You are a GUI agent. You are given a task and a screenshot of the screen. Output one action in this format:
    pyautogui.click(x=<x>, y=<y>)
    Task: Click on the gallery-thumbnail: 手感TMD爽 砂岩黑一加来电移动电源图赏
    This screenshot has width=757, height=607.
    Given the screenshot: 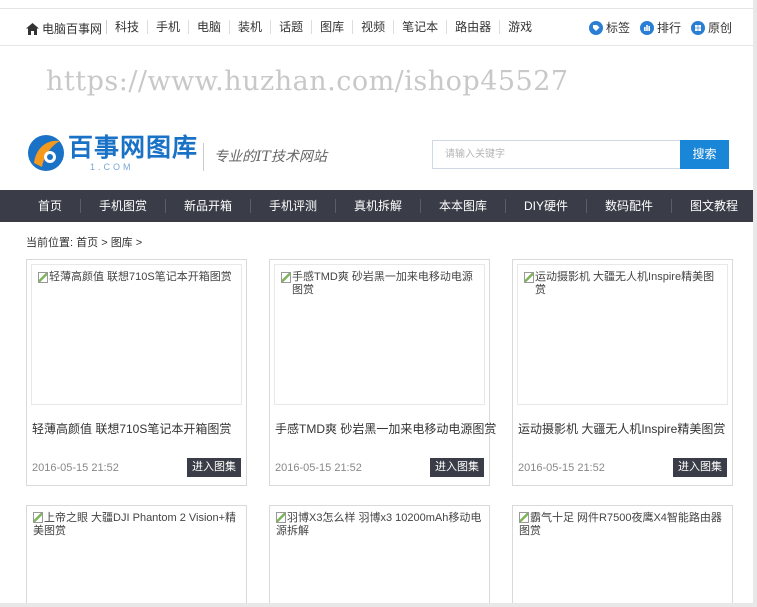 What is the action you would take?
    pyautogui.click(x=379, y=334)
    